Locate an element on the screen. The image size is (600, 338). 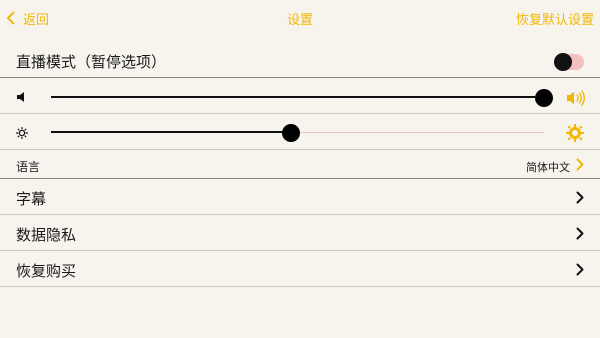
brightness-fill is located at coordinates (171, 132).